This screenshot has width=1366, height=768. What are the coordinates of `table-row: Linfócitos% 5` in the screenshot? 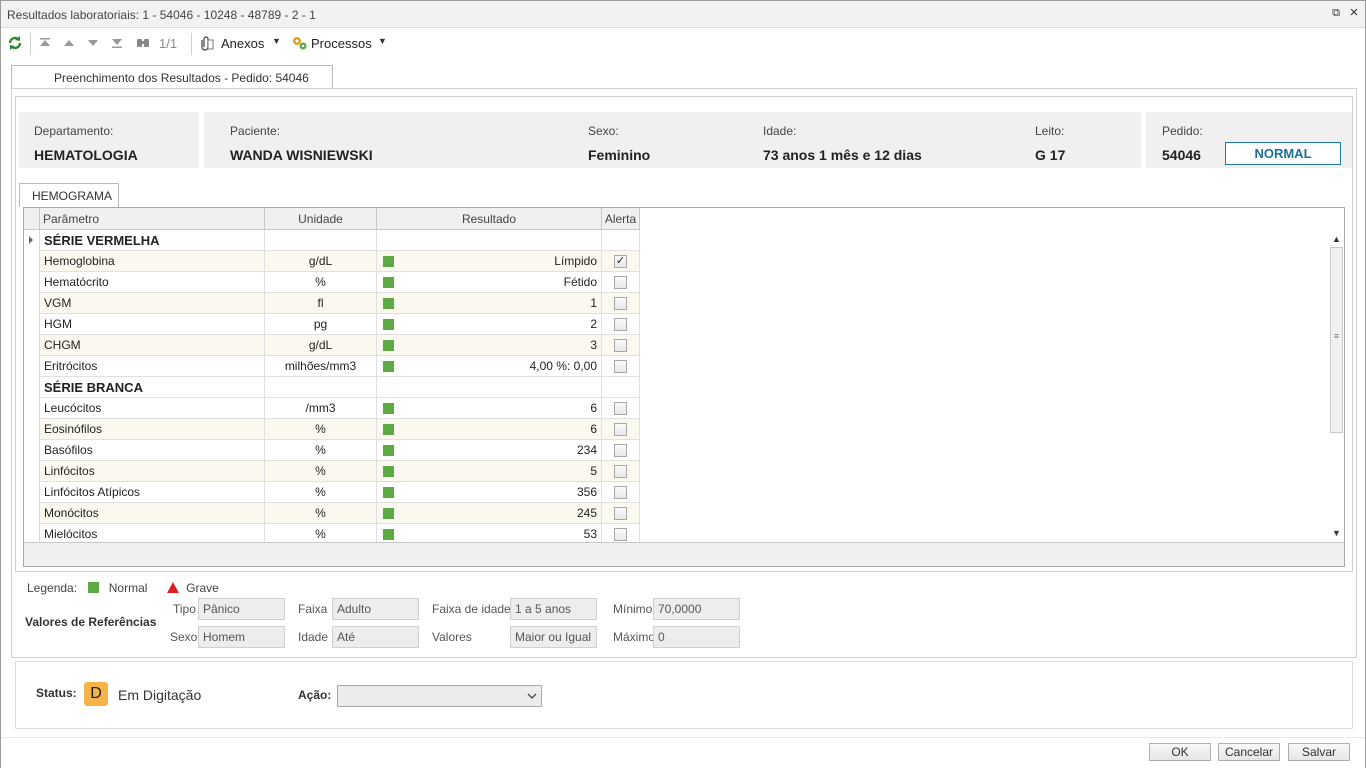 It's located at (332, 471).